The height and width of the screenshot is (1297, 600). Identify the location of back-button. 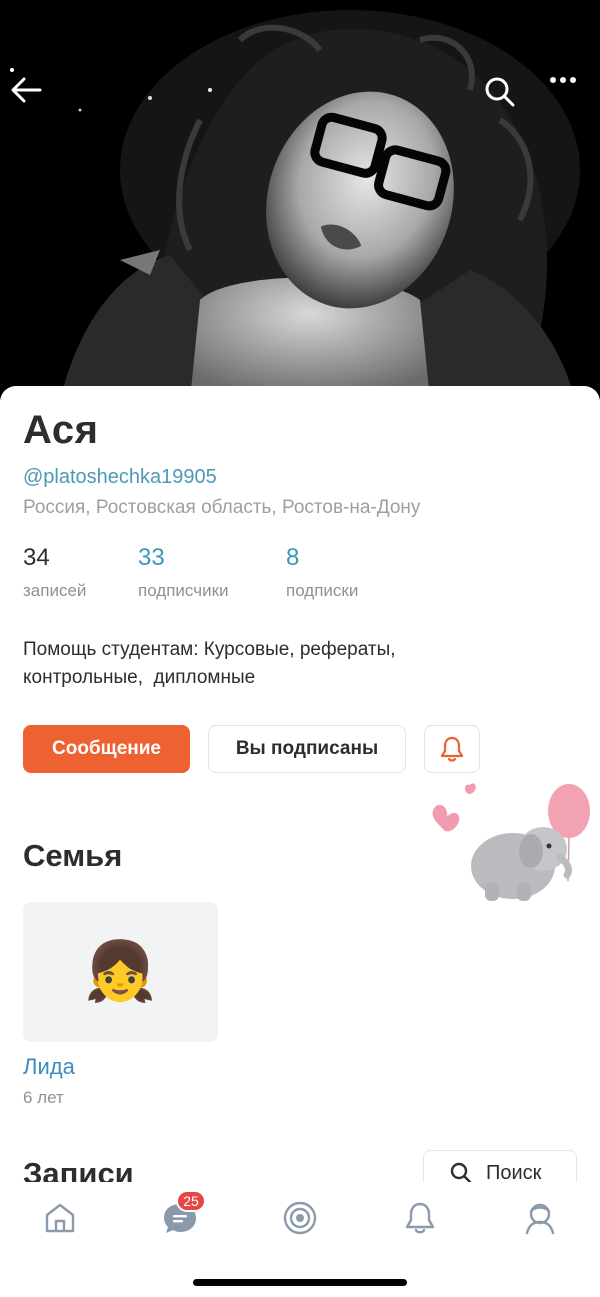
(30, 96).